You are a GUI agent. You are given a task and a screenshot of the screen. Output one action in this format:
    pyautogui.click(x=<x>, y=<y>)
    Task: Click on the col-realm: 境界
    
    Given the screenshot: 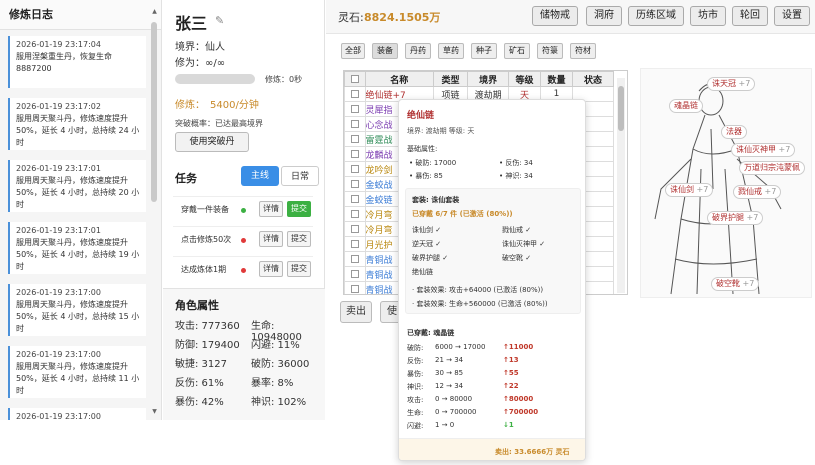 What is the action you would take?
    pyautogui.click(x=488, y=79)
    